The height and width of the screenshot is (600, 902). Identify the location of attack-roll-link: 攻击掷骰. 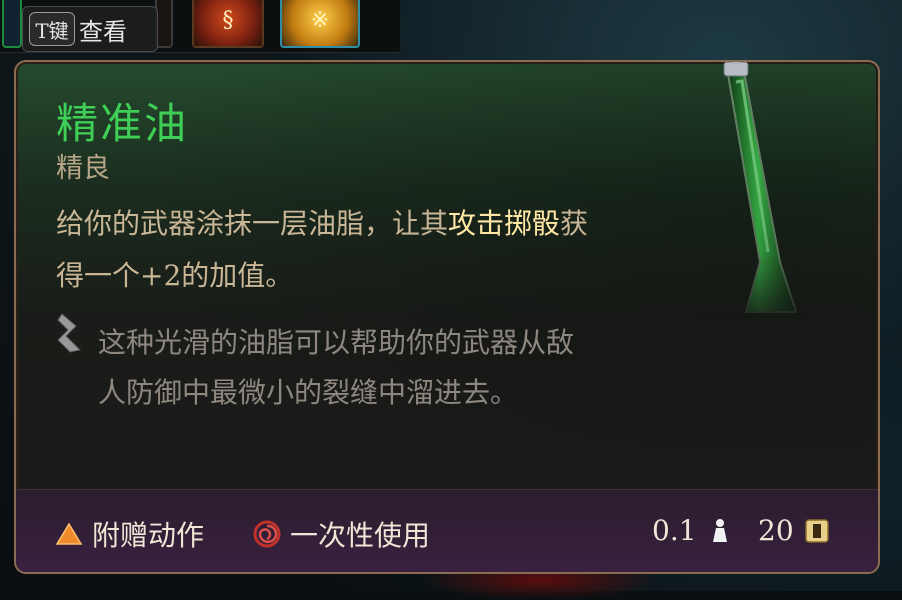
(504, 223).